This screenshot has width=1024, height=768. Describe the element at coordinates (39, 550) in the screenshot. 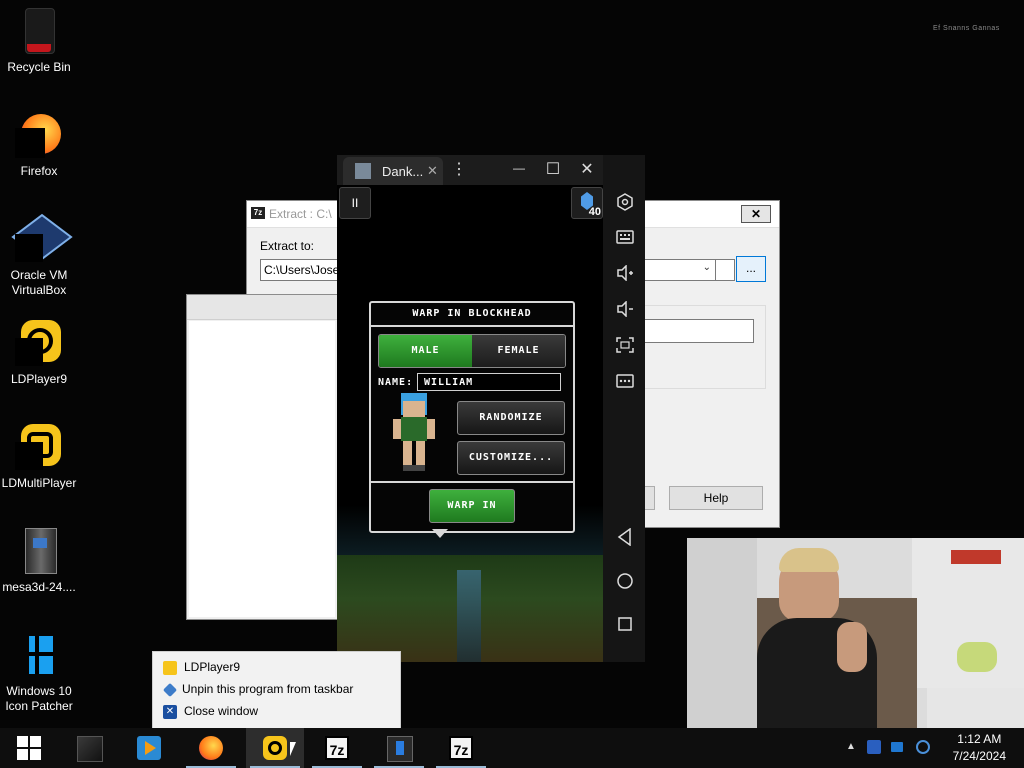

I see `archive-icon` at that location.